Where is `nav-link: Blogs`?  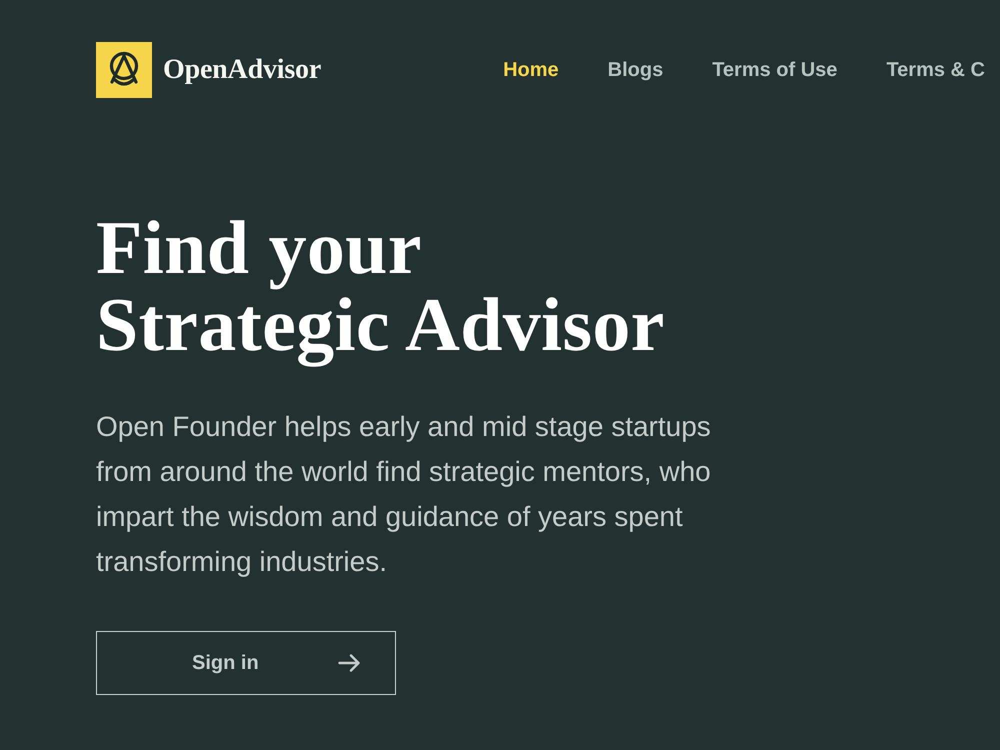
nav-link: Blogs is located at coordinates (636, 70).